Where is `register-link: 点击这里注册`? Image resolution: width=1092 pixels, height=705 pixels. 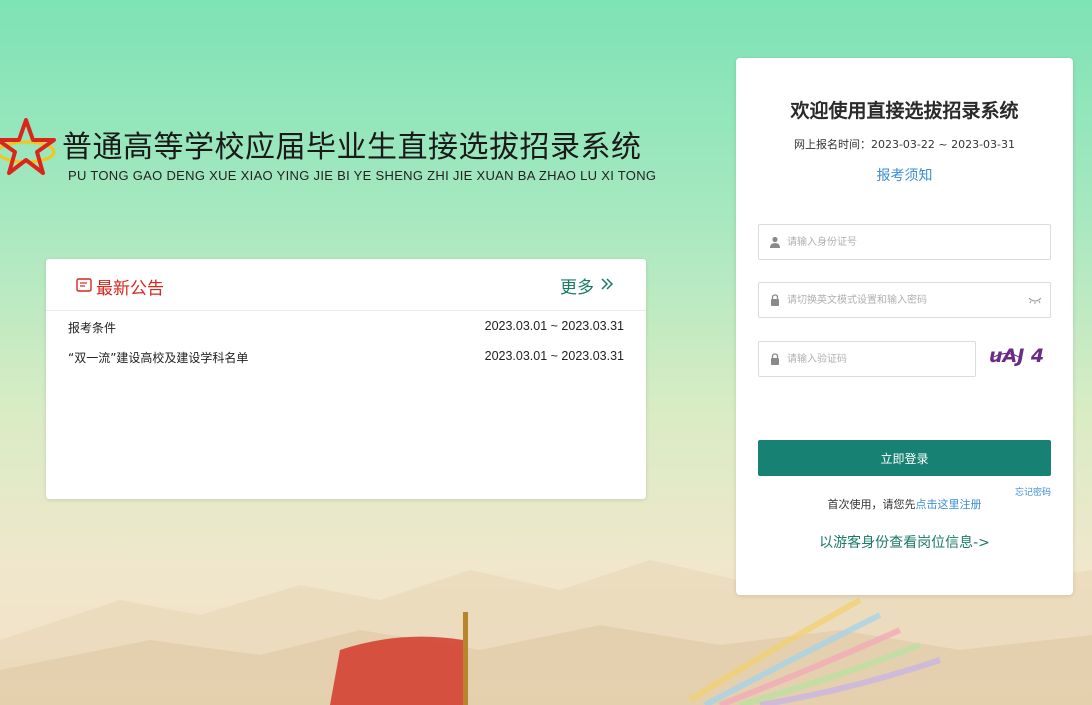 register-link: 点击这里注册 is located at coordinates (949, 504).